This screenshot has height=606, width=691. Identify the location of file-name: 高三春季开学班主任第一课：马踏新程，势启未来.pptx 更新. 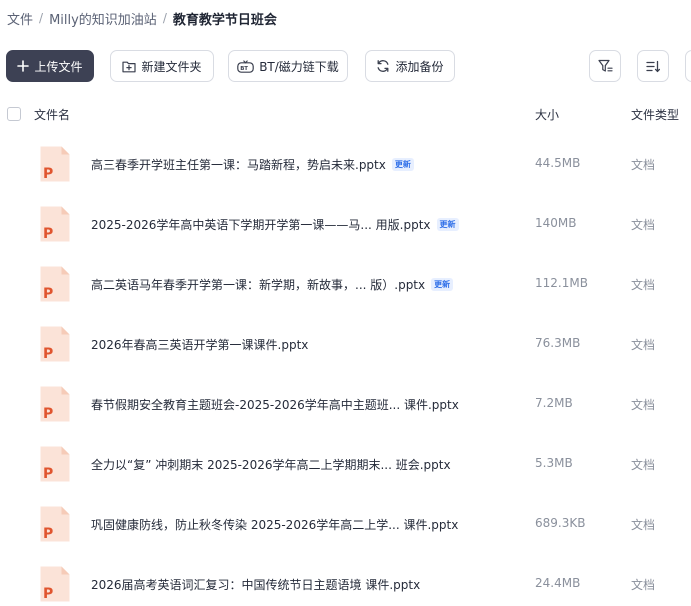
(252, 164).